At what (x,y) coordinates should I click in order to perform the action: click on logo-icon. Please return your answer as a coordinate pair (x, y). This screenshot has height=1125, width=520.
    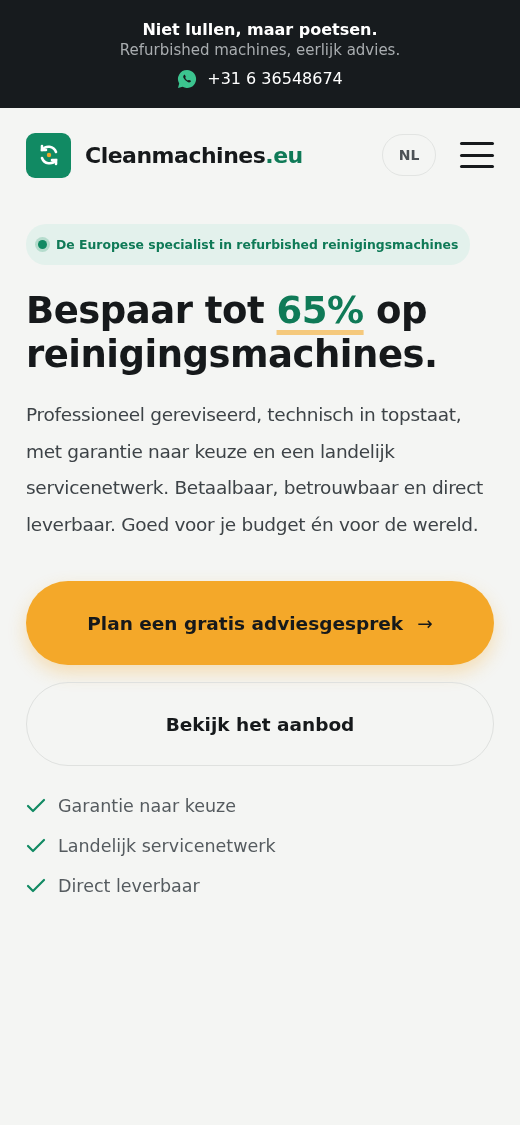
    Looking at the image, I should click on (48, 155).